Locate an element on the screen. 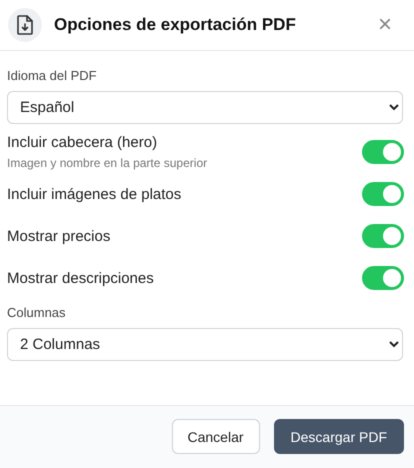  option-label: Incluir imágenes de platos is located at coordinates (94, 194).